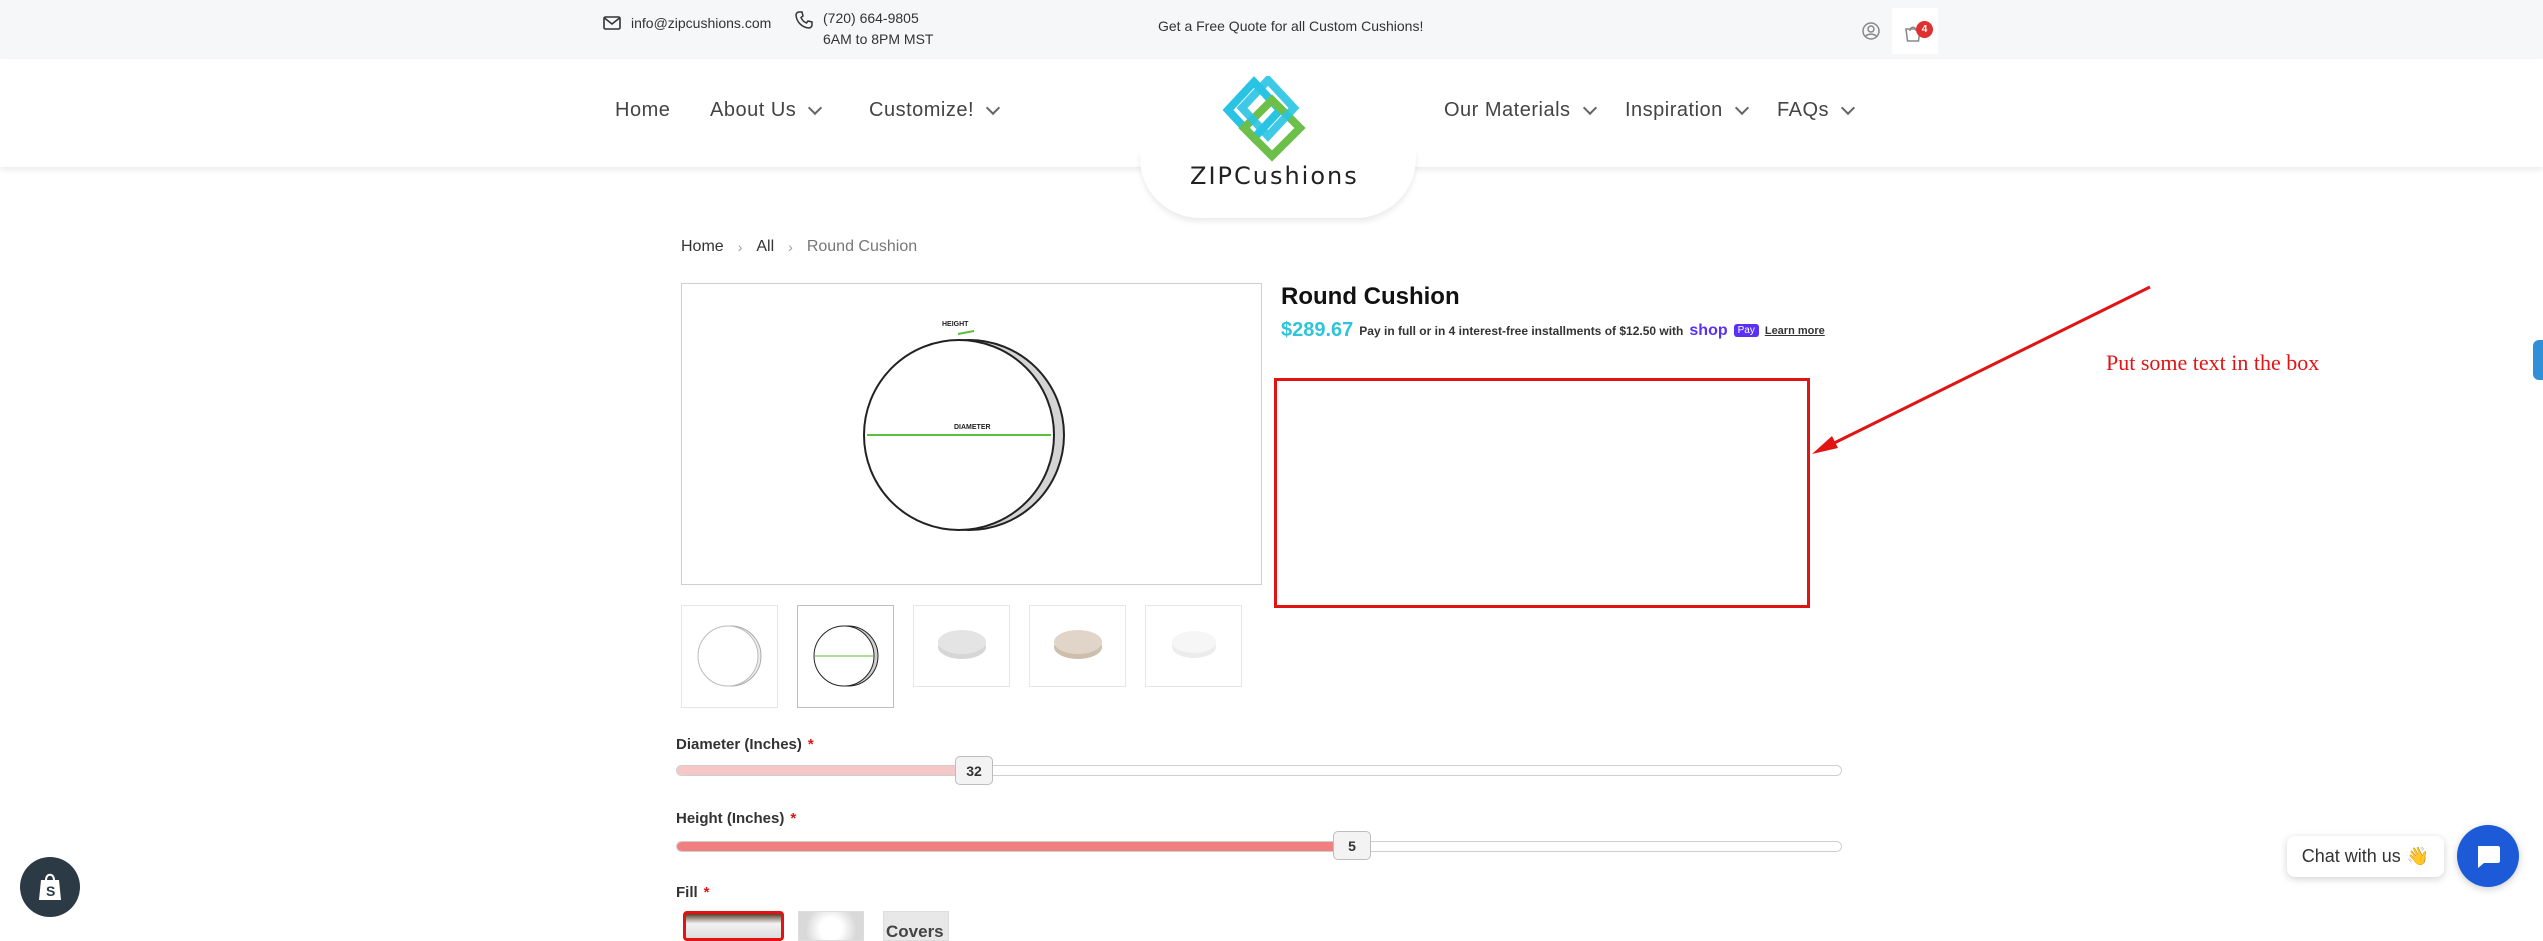  What do you see at coordinates (822, 770) in the screenshot?
I see `diameter-slider-fill` at bounding box center [822, 770].